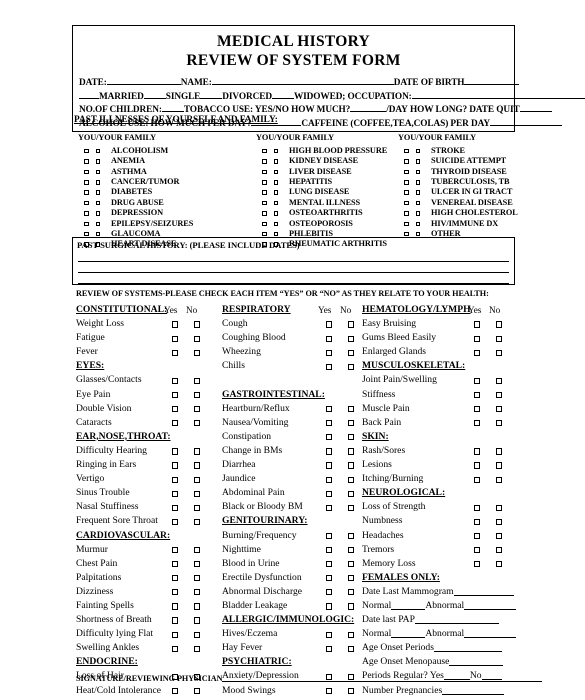 The image size is (585, 700). Describe the element at coordinates (525, 121) in the screenshot. I see `caffeine-input` at that location.